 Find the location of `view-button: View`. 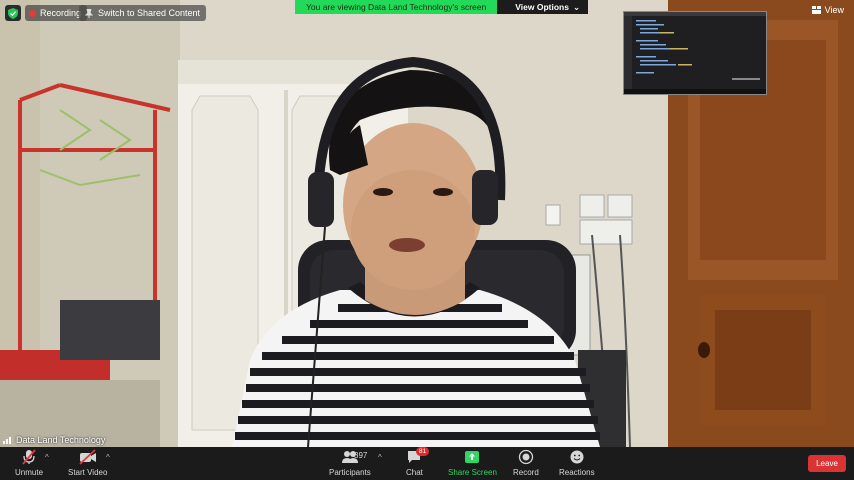

view-button: View is located at coordinates (827, 10).